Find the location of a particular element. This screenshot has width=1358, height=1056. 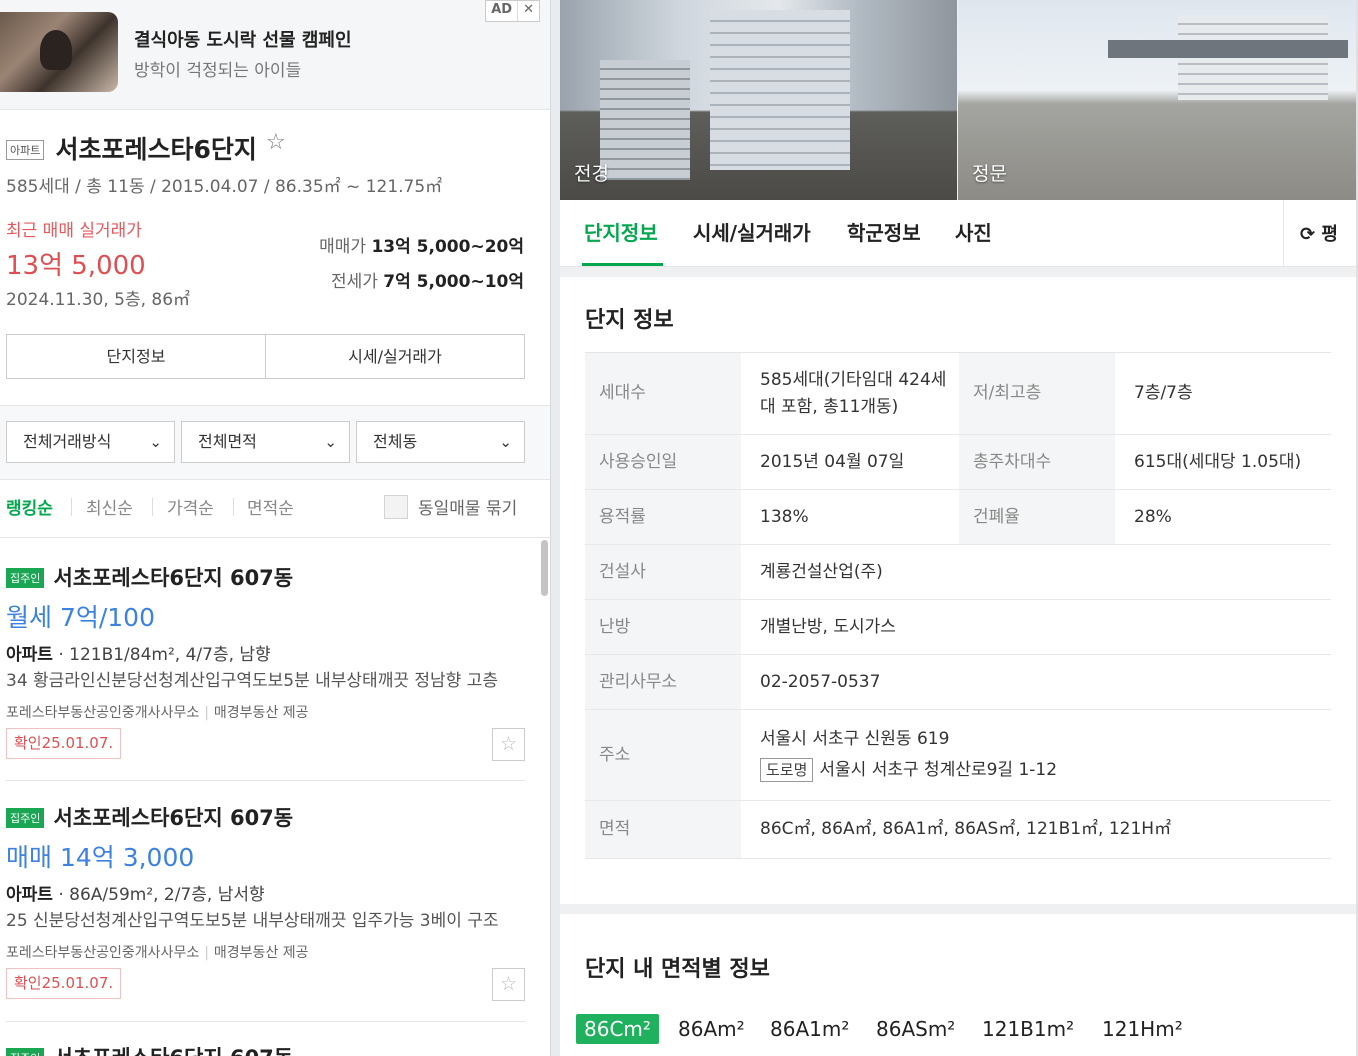

area-key: 면적 is located at coordinates (663, 829).